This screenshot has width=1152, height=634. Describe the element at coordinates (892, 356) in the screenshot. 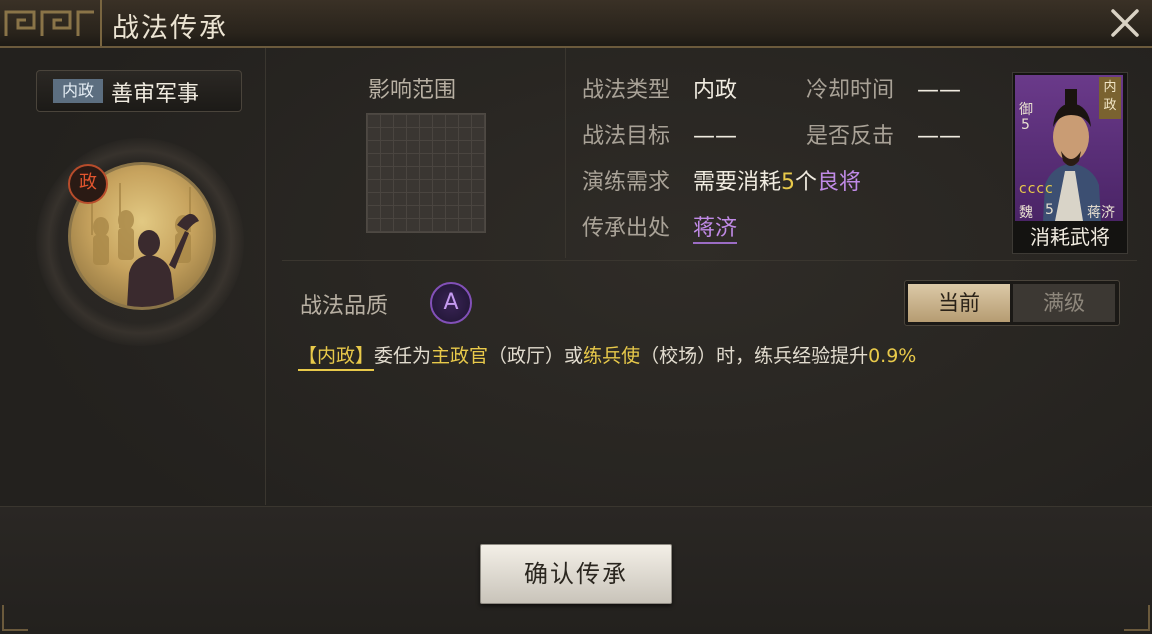

I see `description-value: 0.9%` at that location.